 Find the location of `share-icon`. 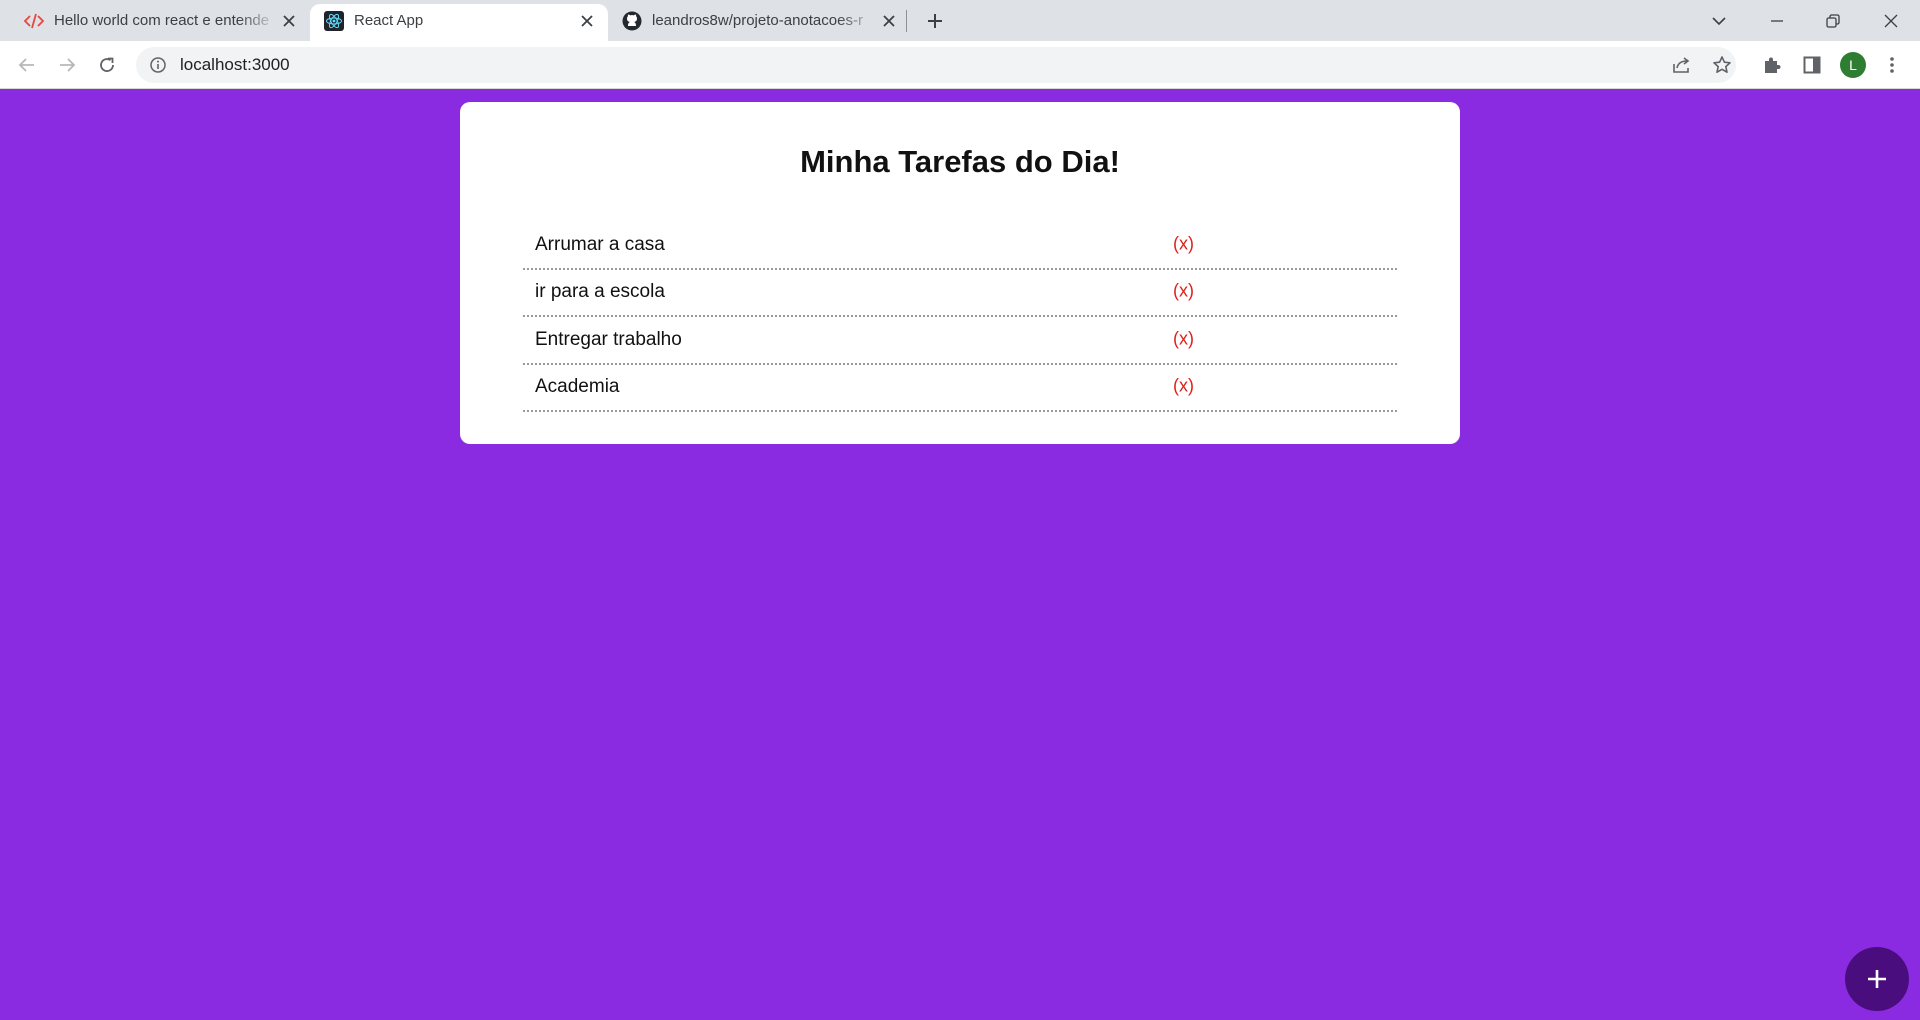

share-icon is located at coordinates (1681, 65).